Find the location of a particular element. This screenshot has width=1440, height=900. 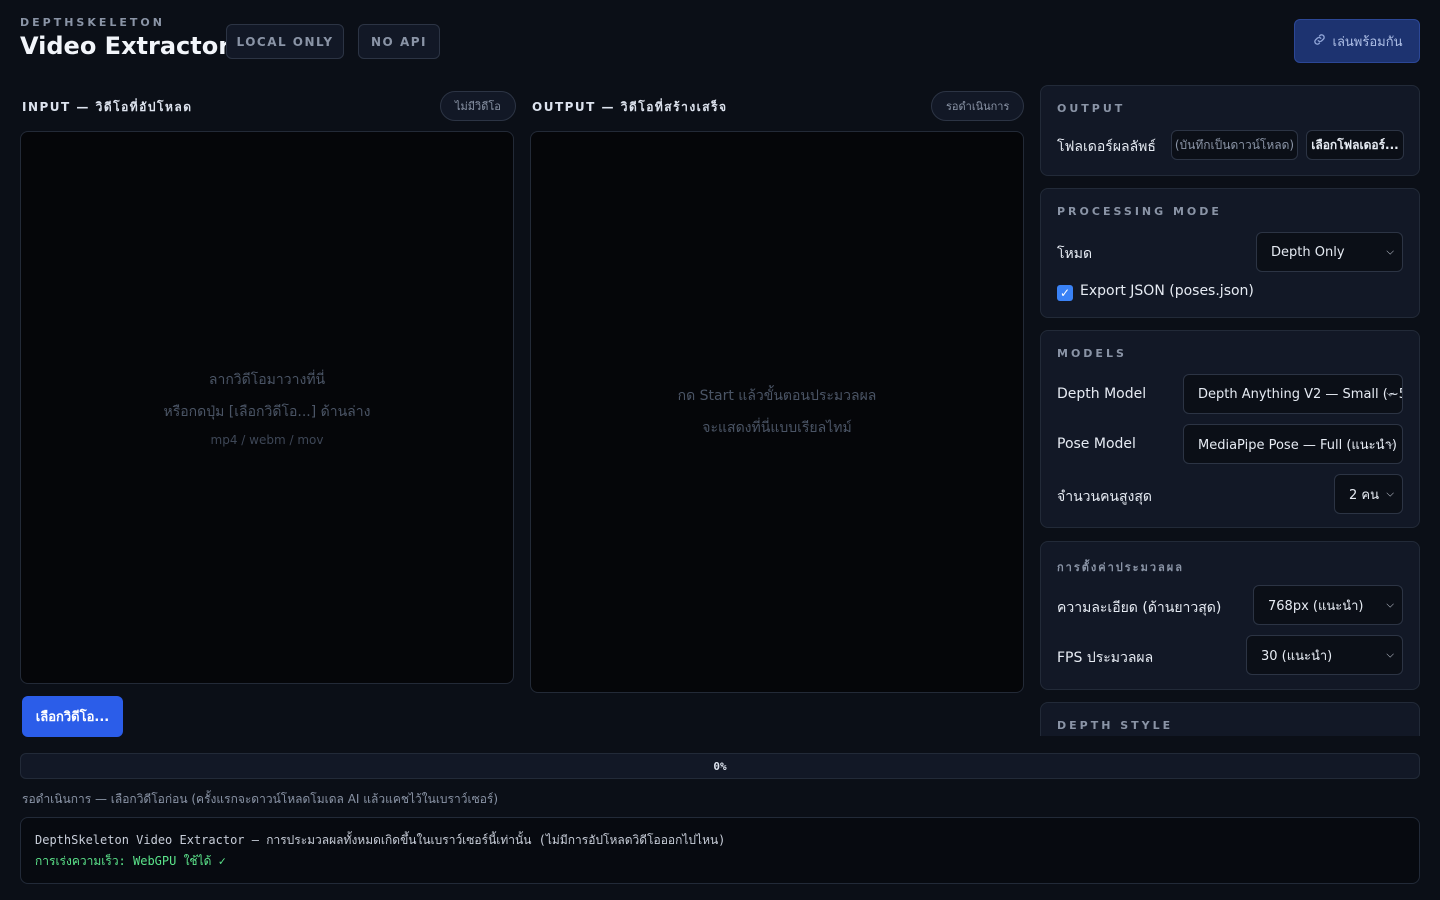

input-status-pill: ไม่มีวิดีโอ is located at coordinates (478, 106).